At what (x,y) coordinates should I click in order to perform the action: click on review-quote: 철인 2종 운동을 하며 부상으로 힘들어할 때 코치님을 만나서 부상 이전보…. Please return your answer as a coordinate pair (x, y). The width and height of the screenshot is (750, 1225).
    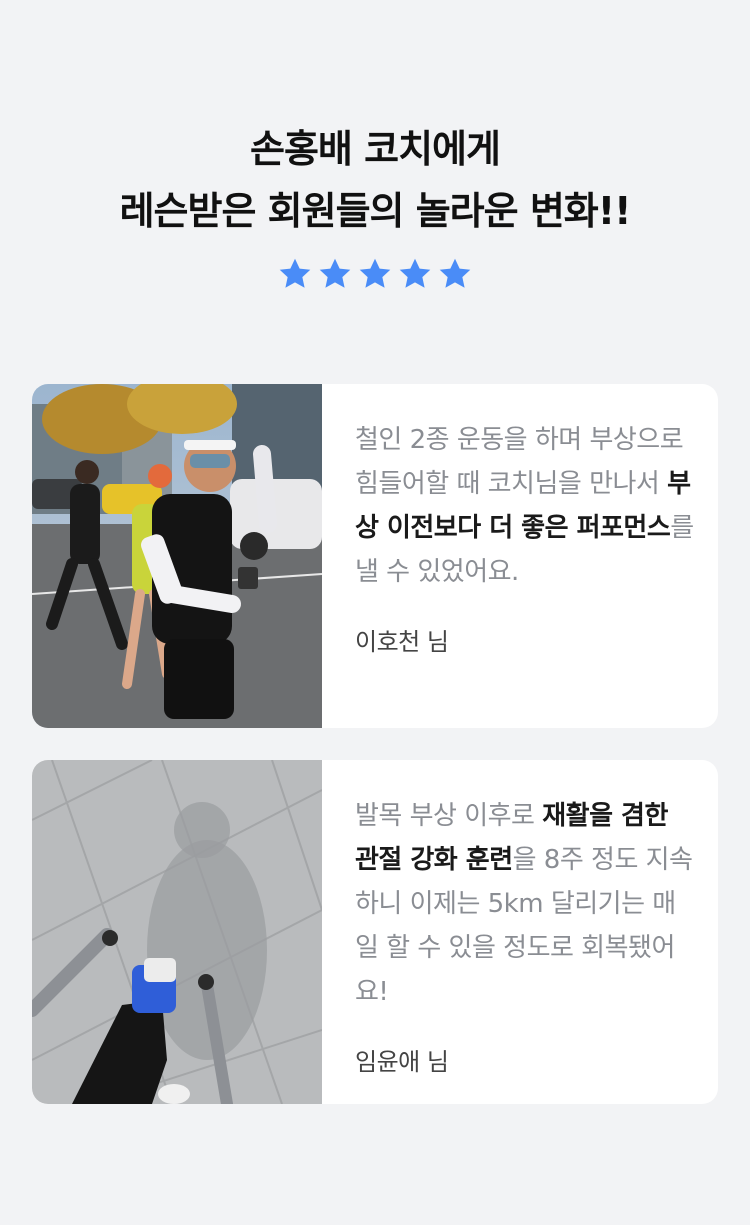
    Looking at the image, I should click on (526, 506).